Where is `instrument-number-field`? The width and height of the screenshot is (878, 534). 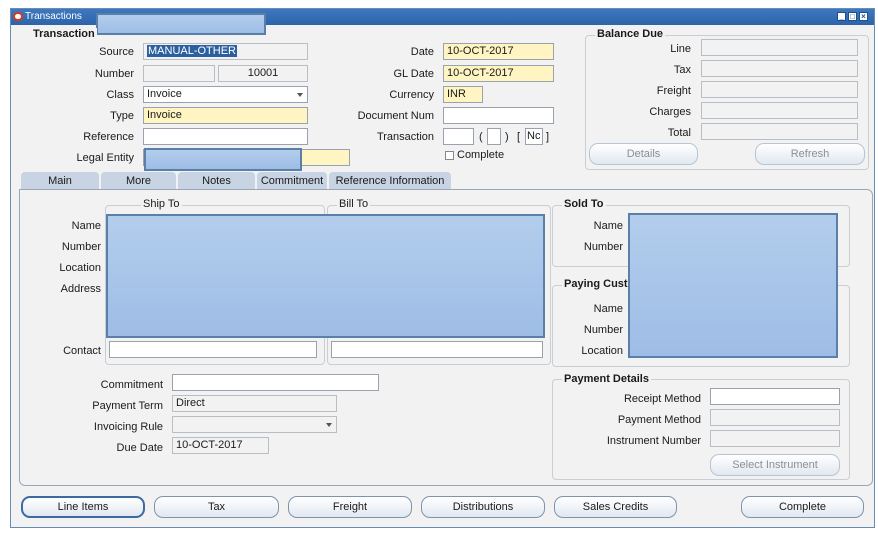 instrument-number-field is located at coordinates (775, 438).